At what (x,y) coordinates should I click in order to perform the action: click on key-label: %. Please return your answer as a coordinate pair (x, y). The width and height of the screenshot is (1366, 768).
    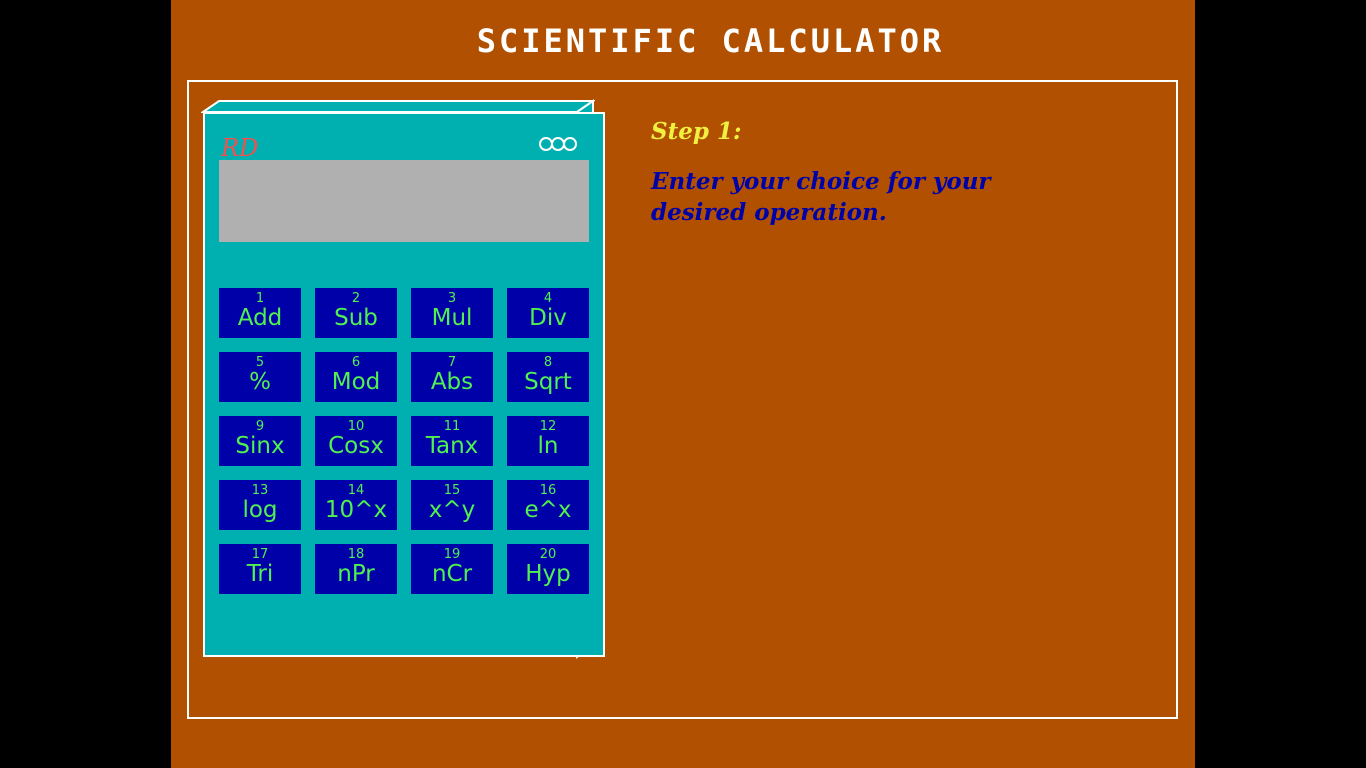
    Looking at the image, I should click on (260, 382).